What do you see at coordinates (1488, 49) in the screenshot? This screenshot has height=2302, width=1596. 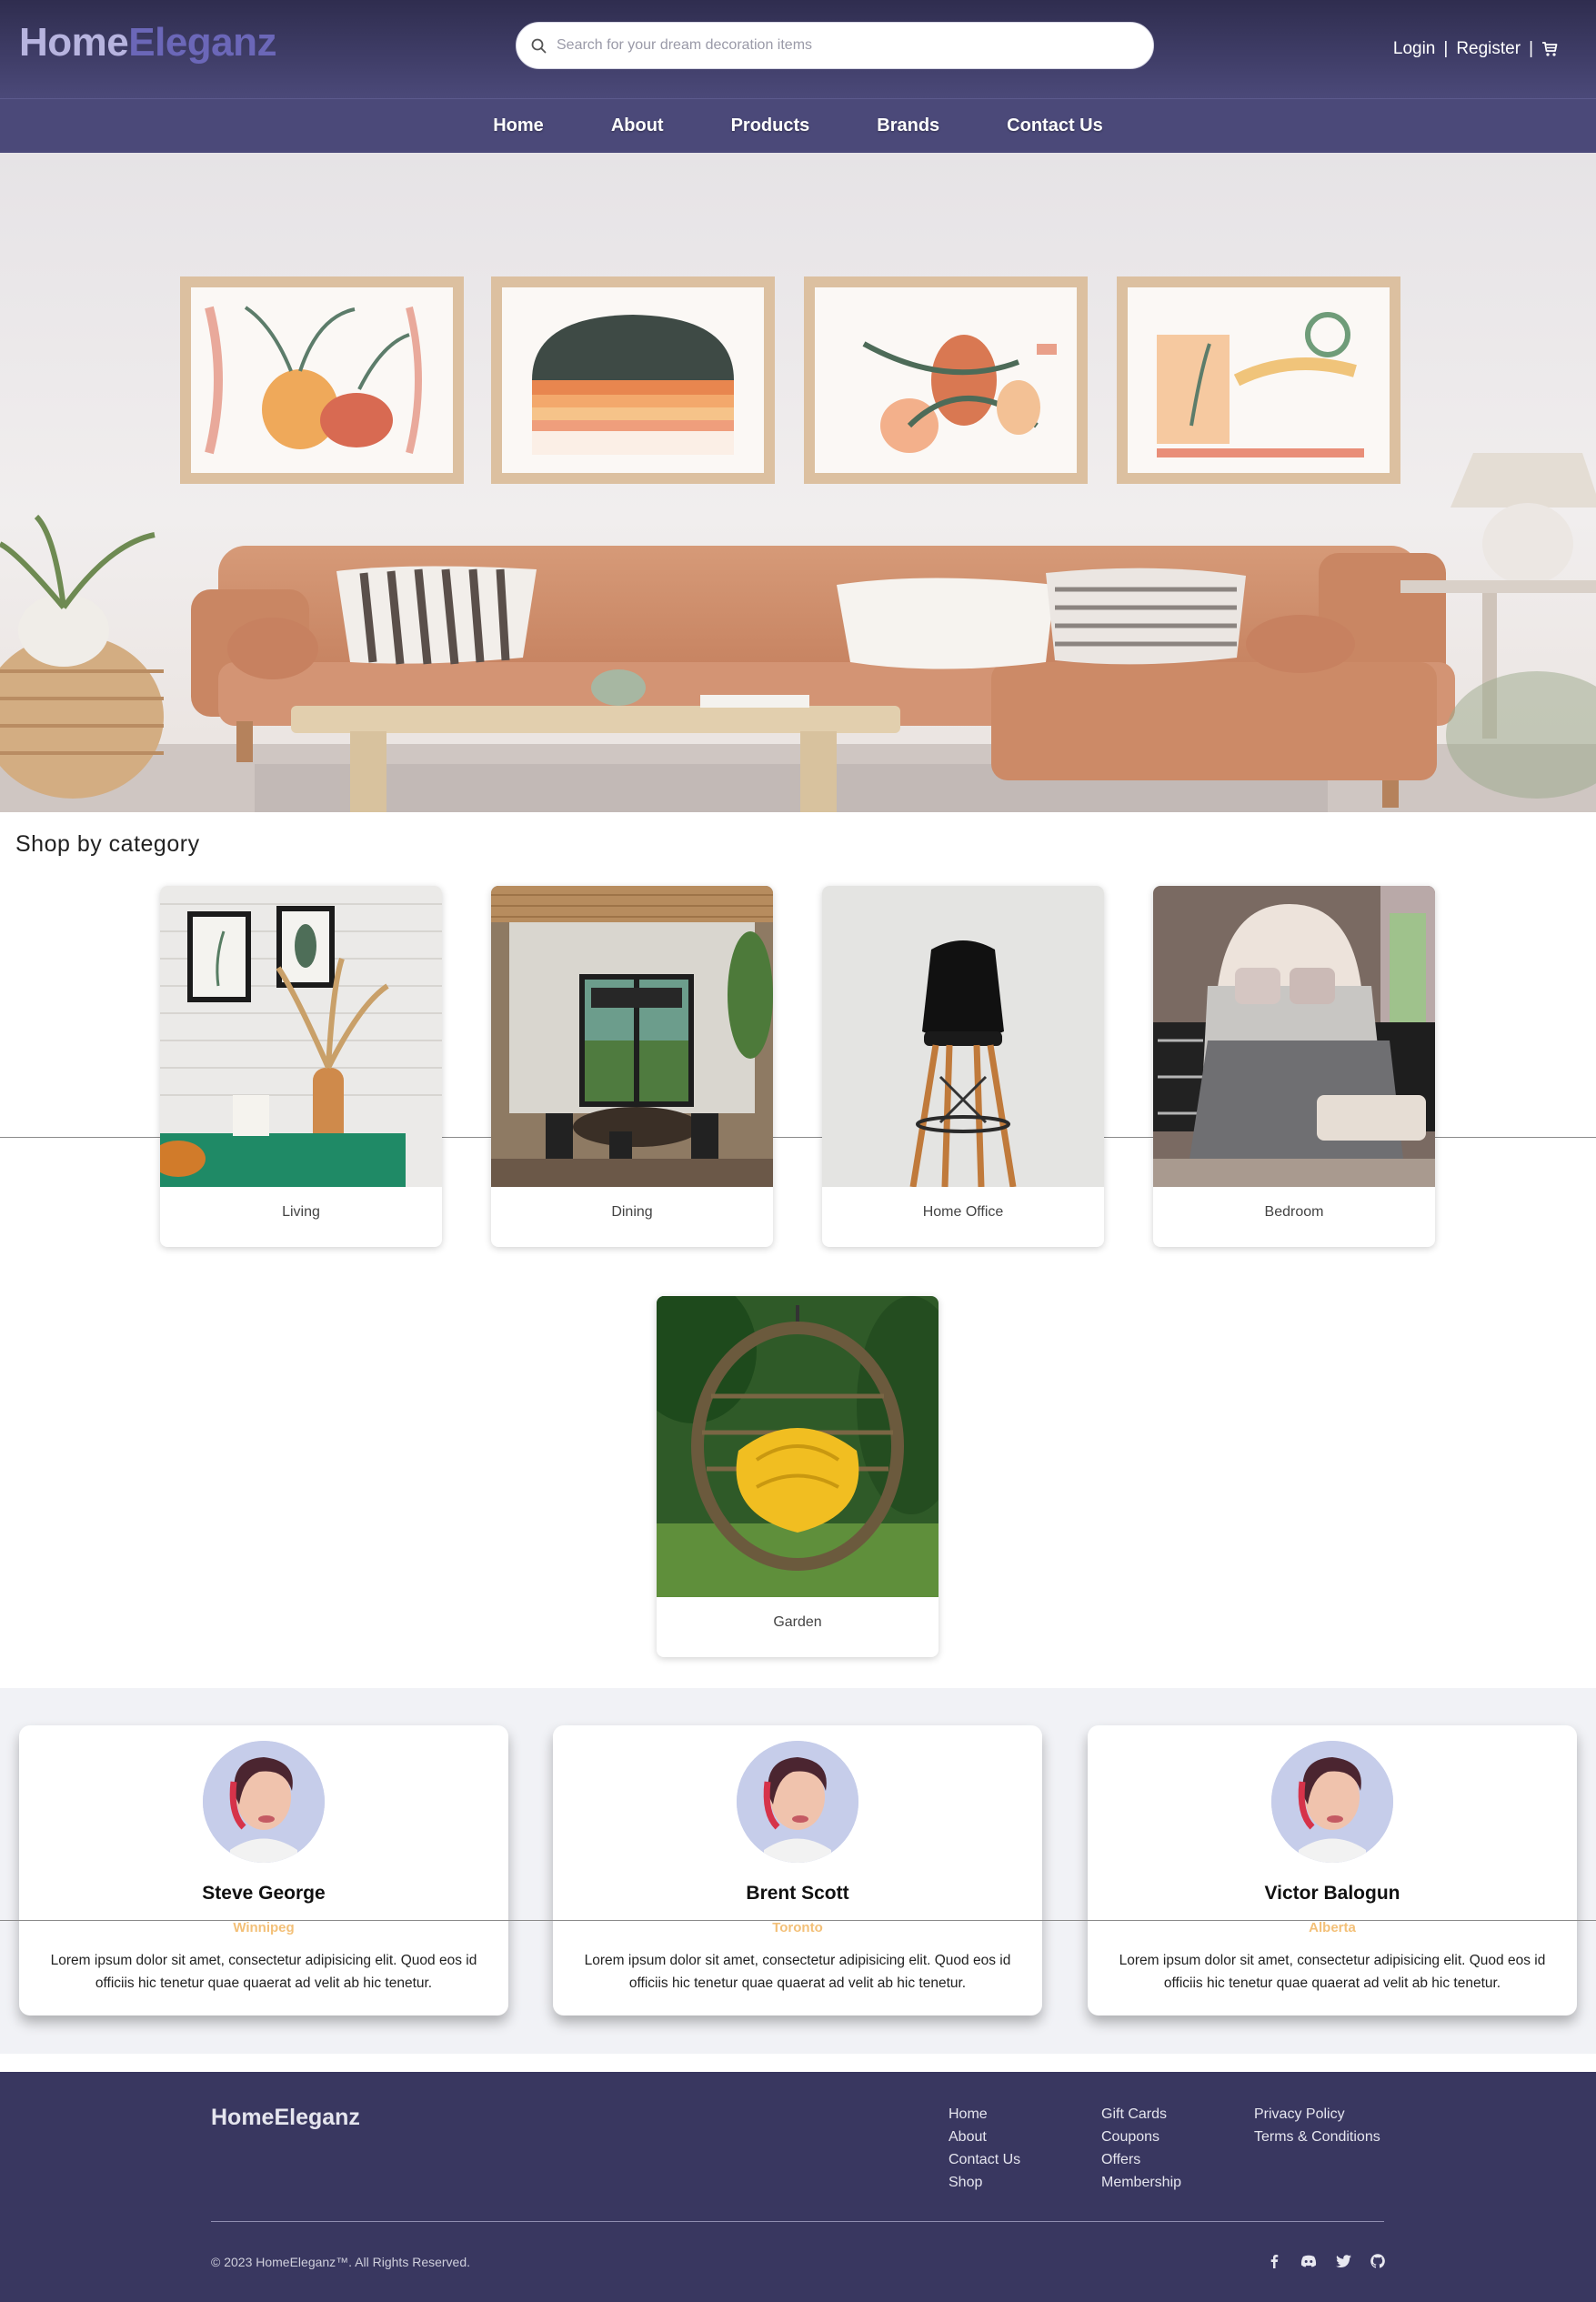 I see `register-link: Register` at bounding box center [1488, 49].